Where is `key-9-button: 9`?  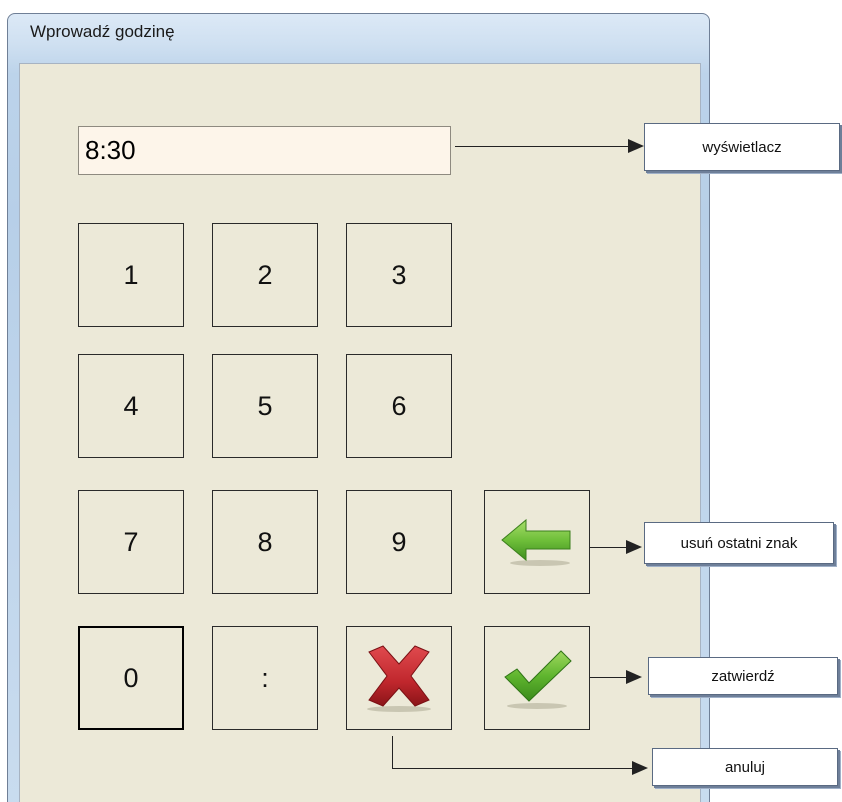
key-9-button: 9 is located at coordinates (399, 542).